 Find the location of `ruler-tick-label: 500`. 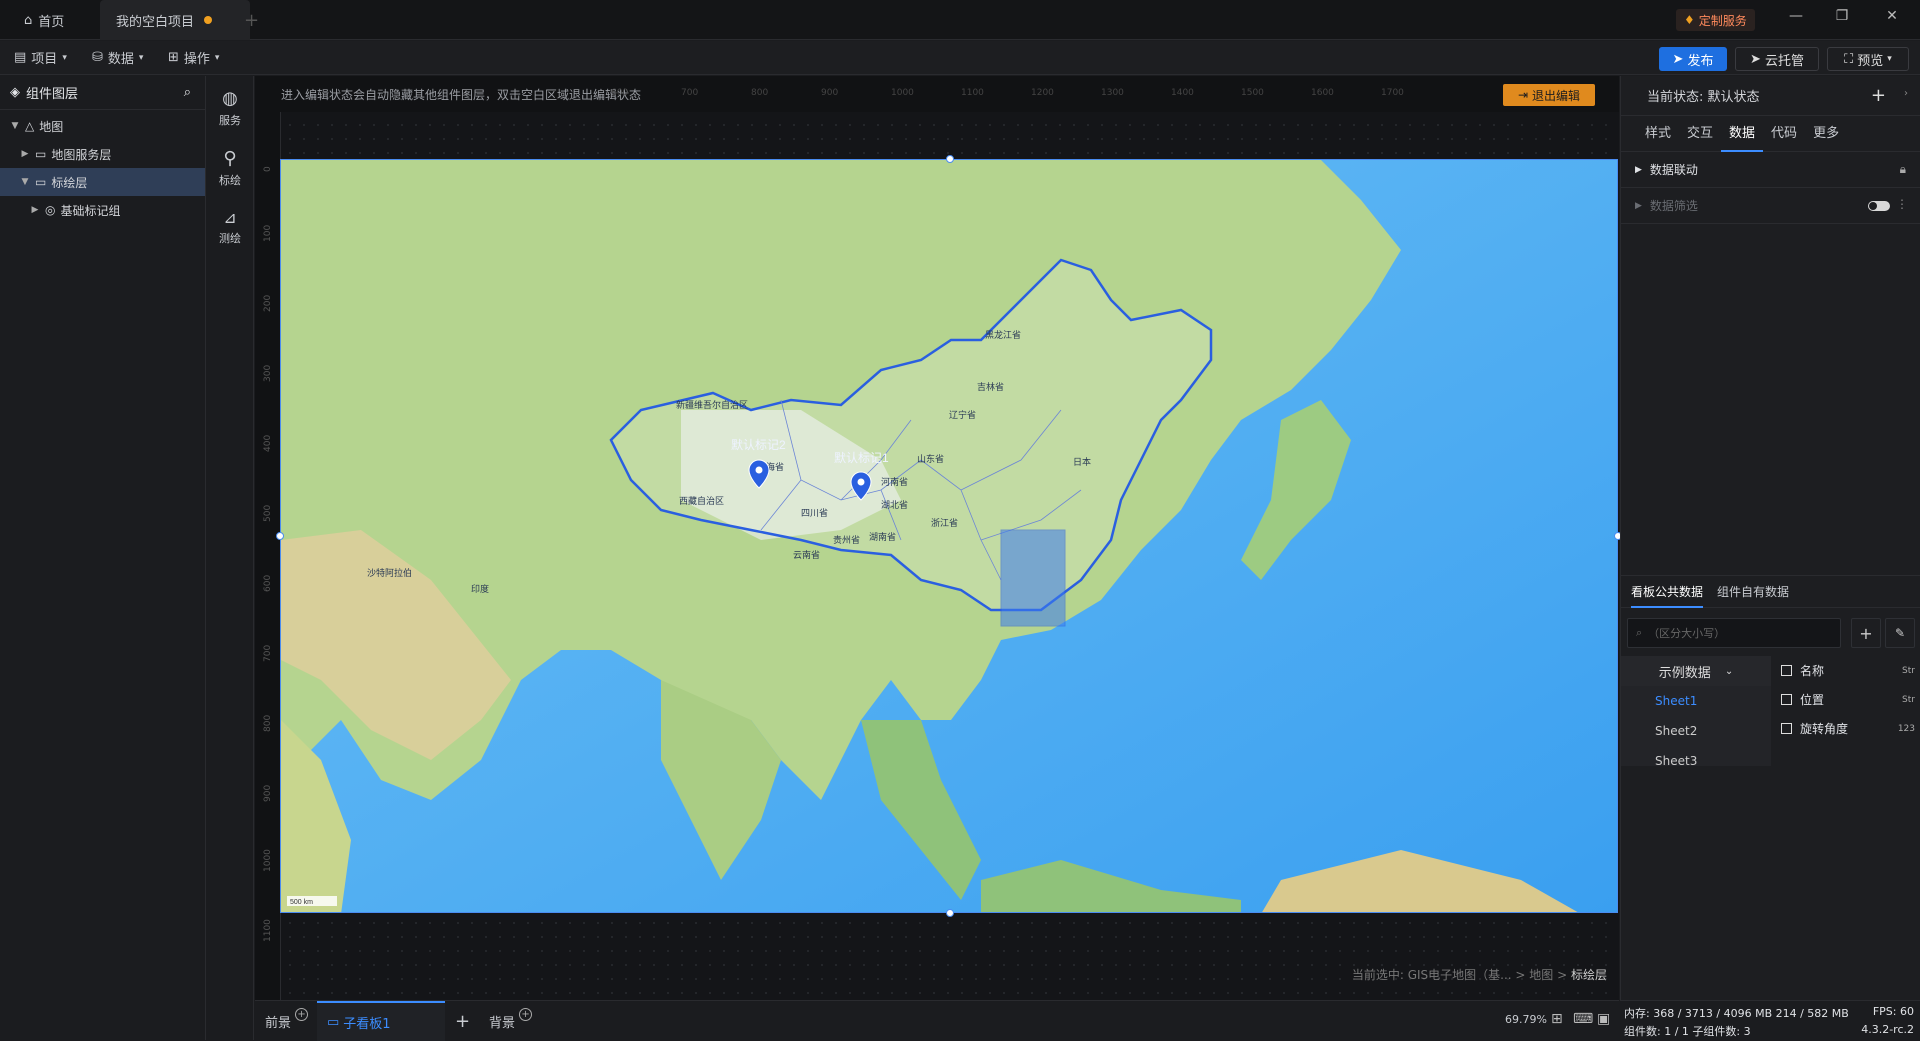

ruler-tick-label: 500 is located at coordinates (268, 513).